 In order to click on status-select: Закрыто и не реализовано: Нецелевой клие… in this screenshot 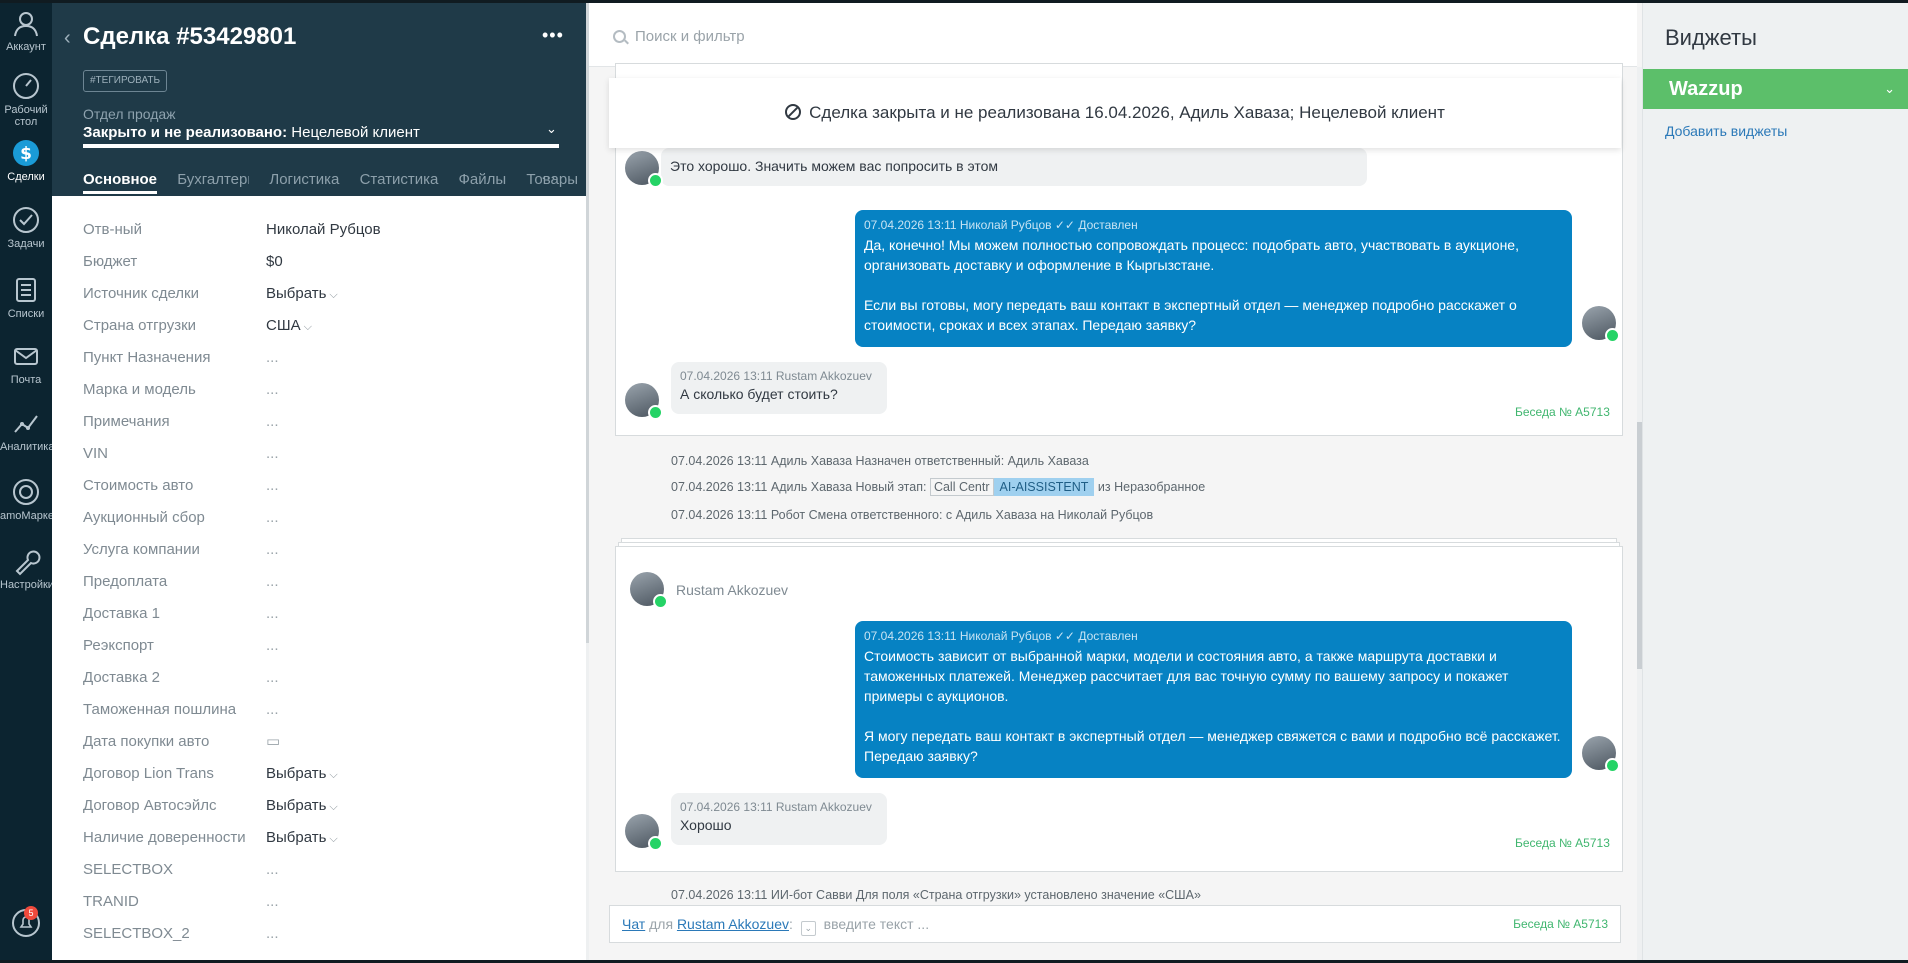, I will do `click(251, 132)`.